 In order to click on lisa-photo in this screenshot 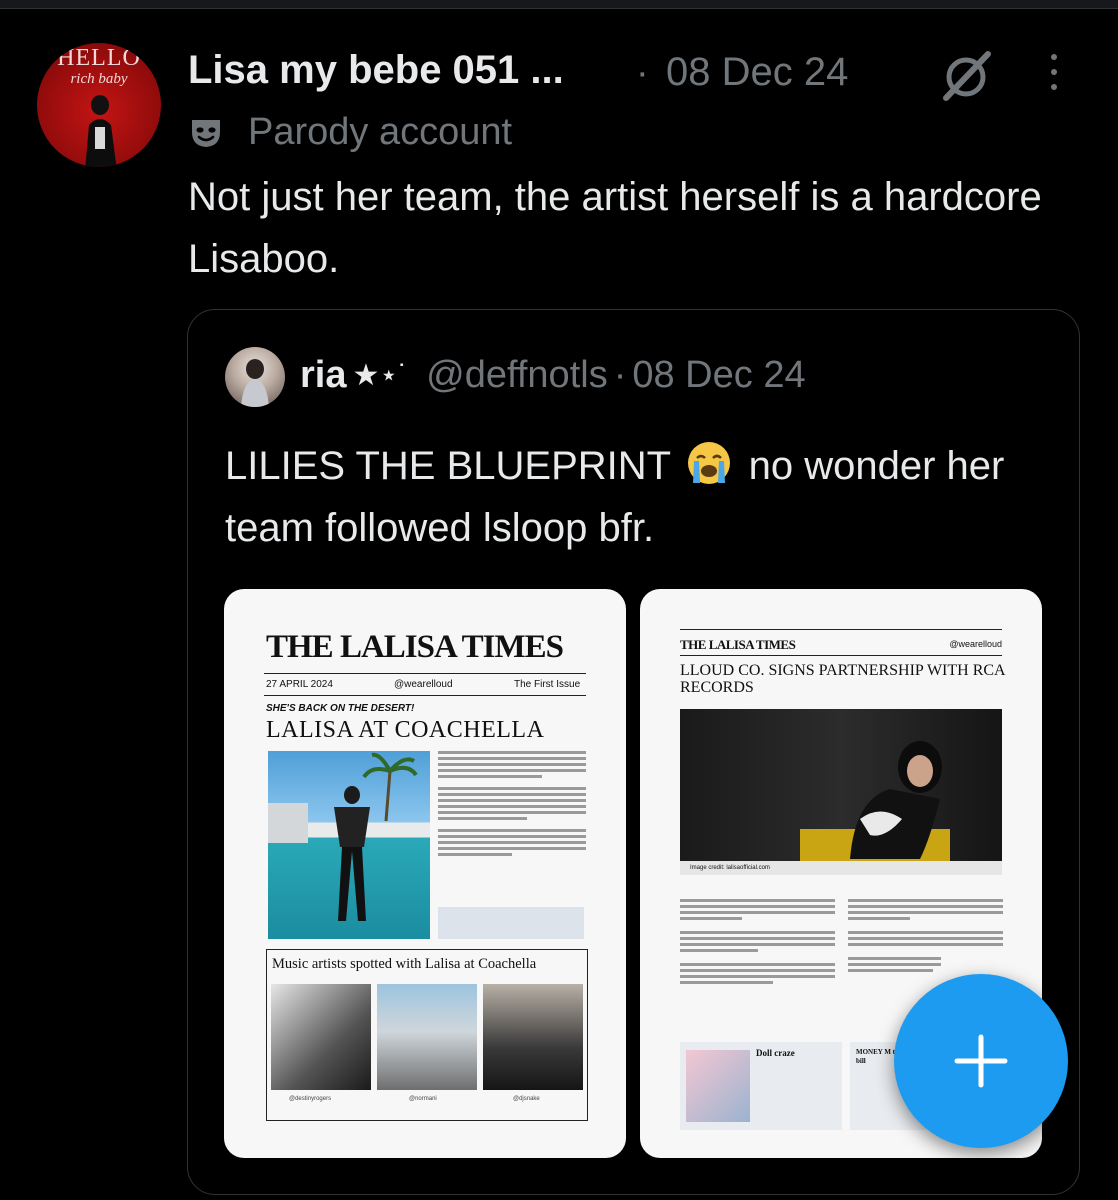, I will do `click(841, 785)`.